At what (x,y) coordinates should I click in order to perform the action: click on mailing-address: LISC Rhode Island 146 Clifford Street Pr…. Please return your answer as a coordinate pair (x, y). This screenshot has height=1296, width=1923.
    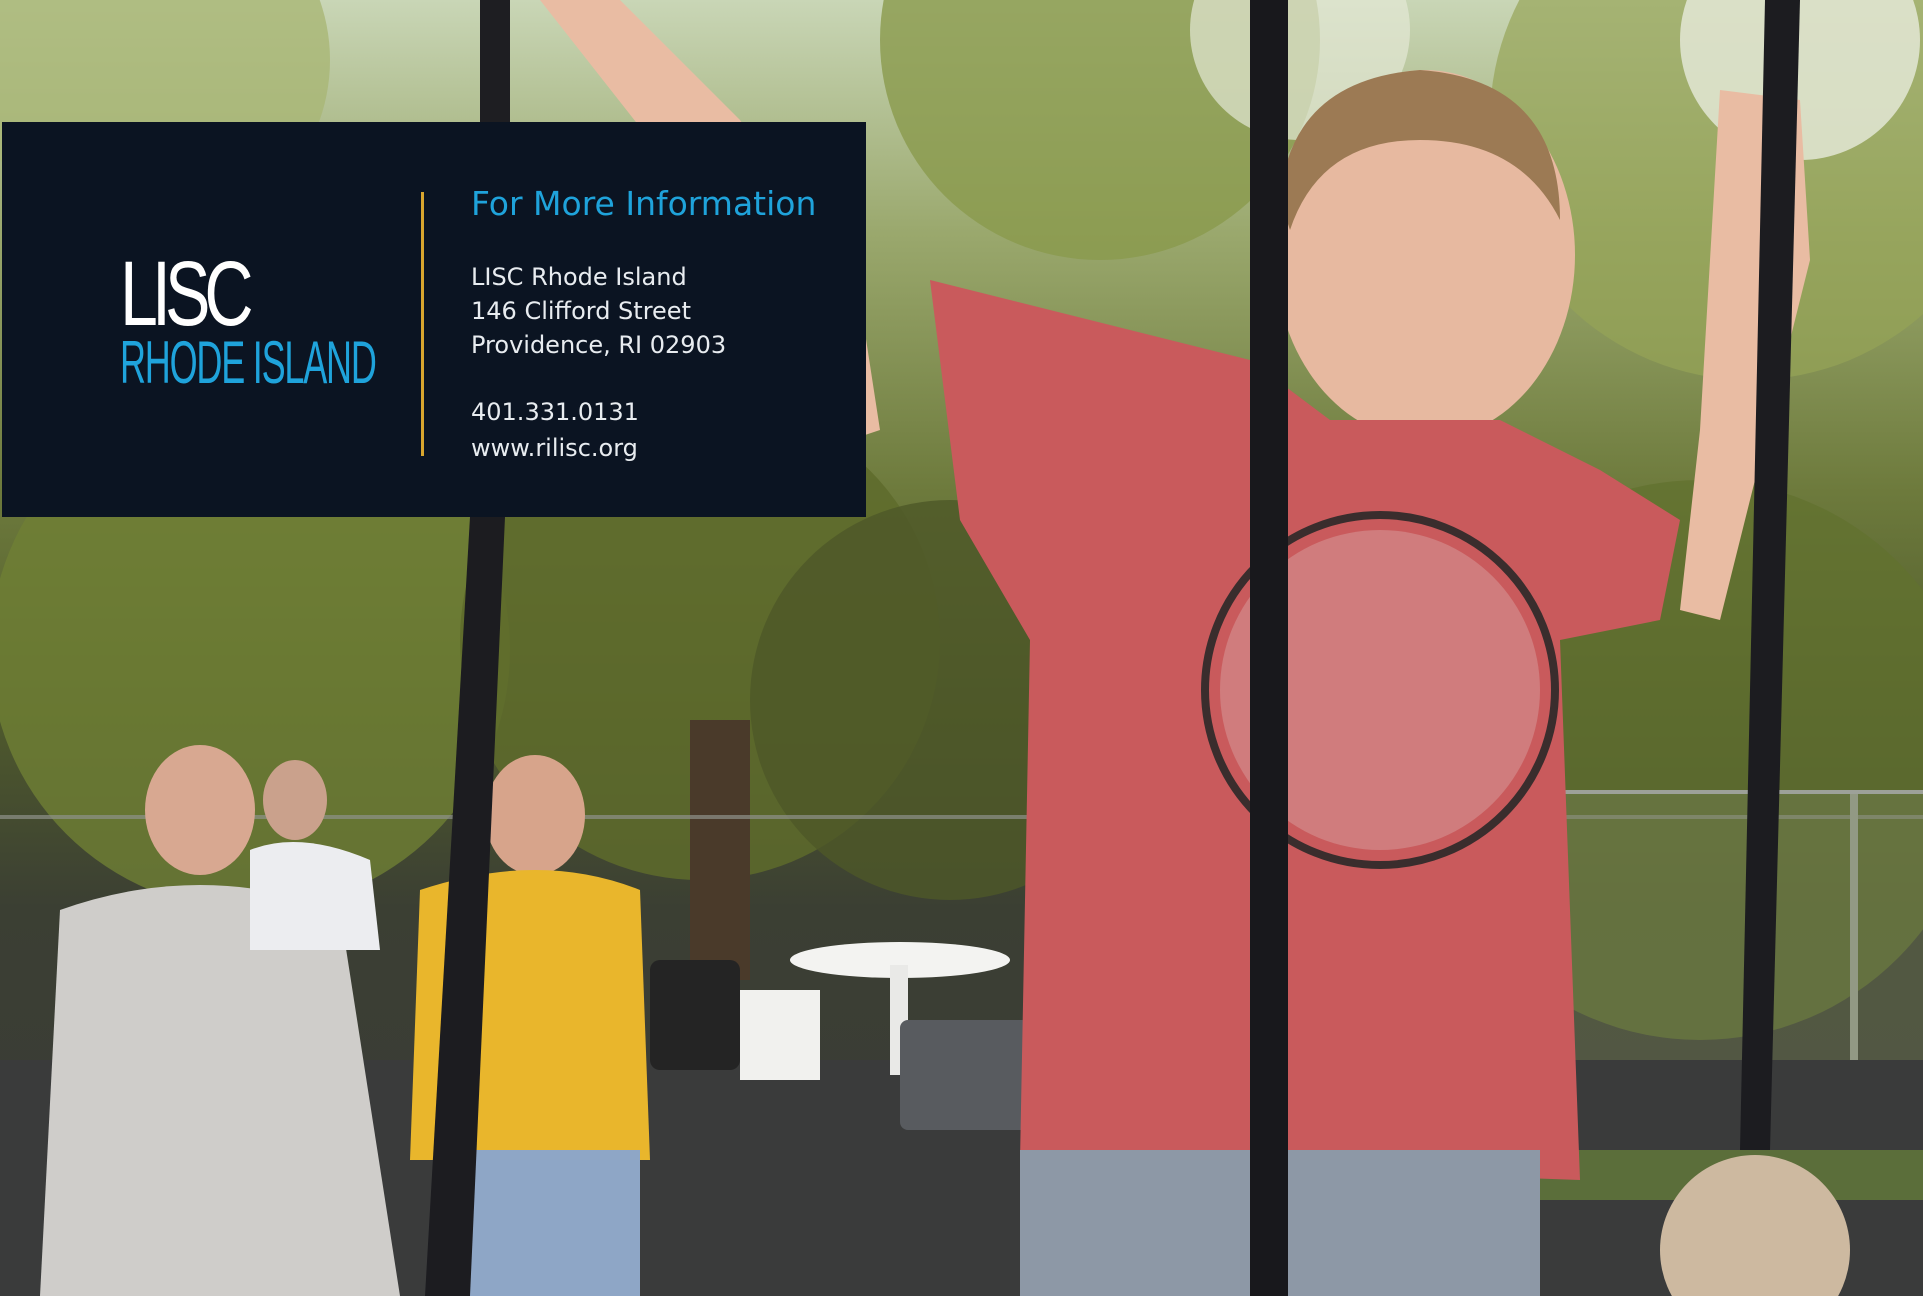
    Looking at the image, I should click on (598, 311).